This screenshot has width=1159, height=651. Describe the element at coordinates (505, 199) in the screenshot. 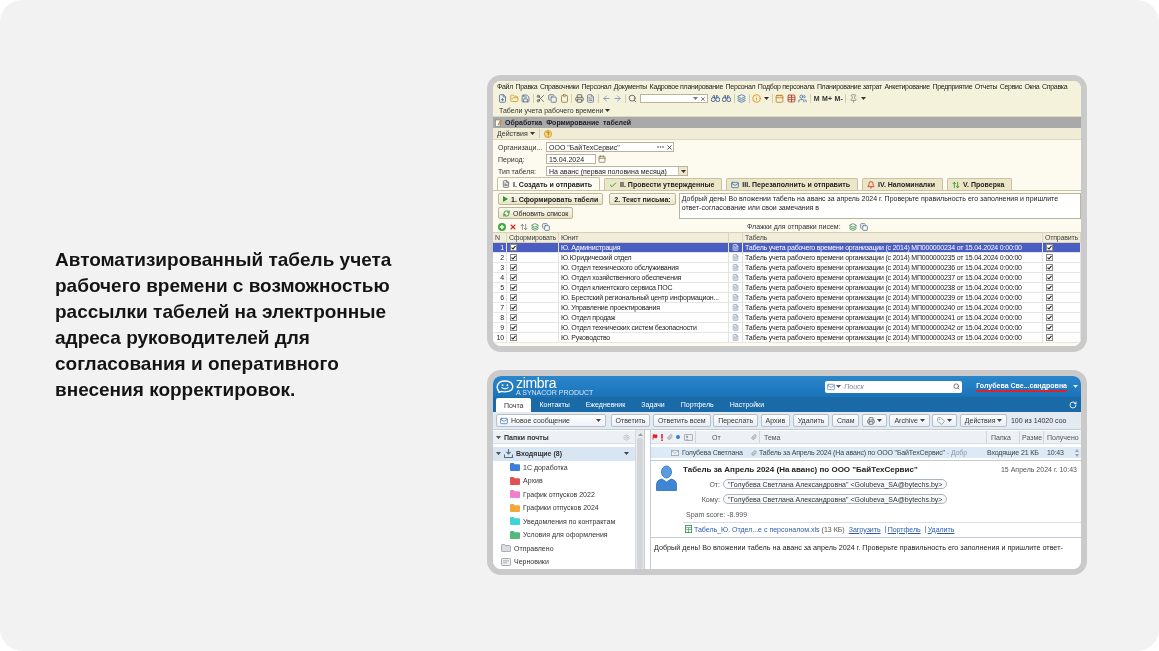

I see `play-icon` at that location.